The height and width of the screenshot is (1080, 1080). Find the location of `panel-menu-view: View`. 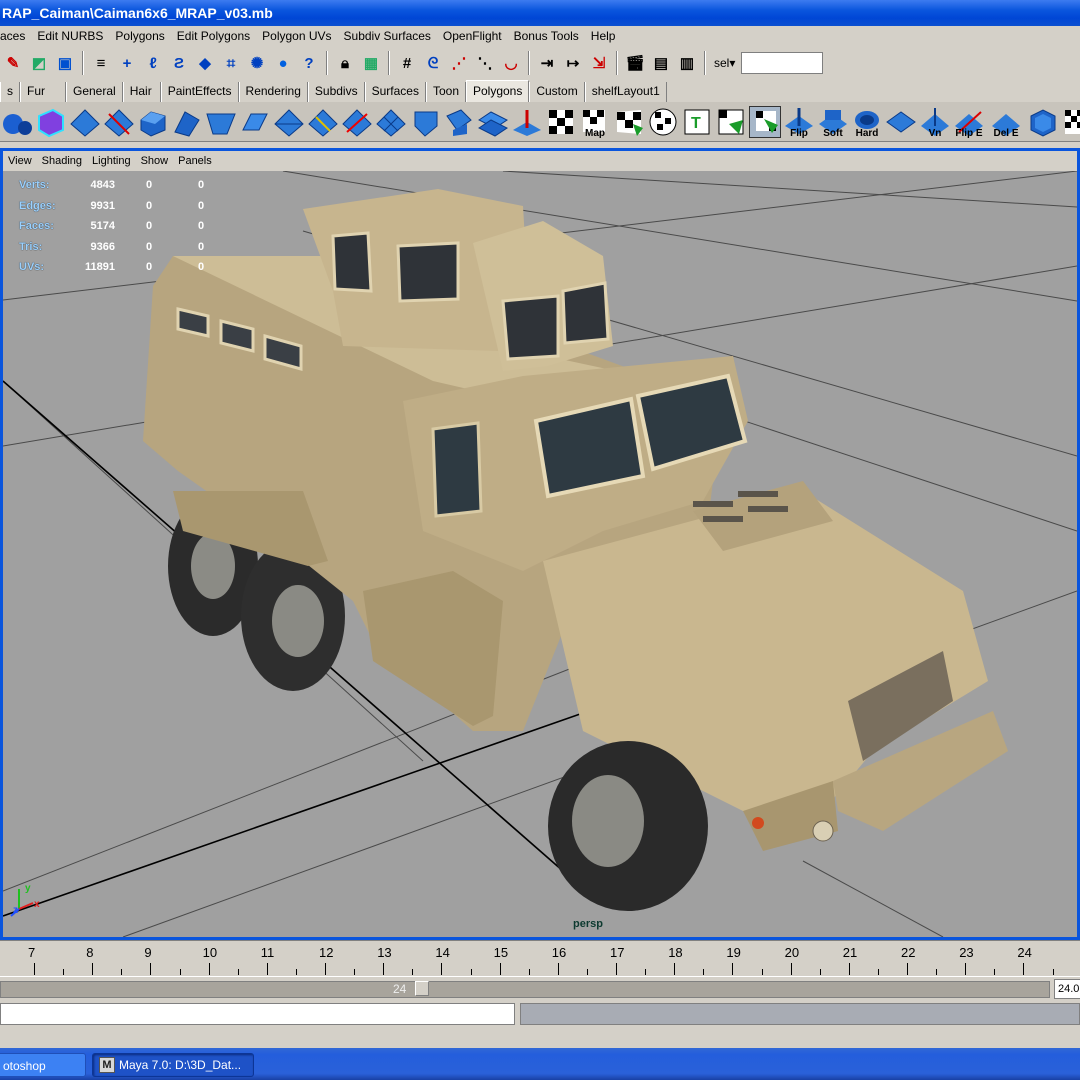

panel-menu-view: View is located at coordinates (20, 161).